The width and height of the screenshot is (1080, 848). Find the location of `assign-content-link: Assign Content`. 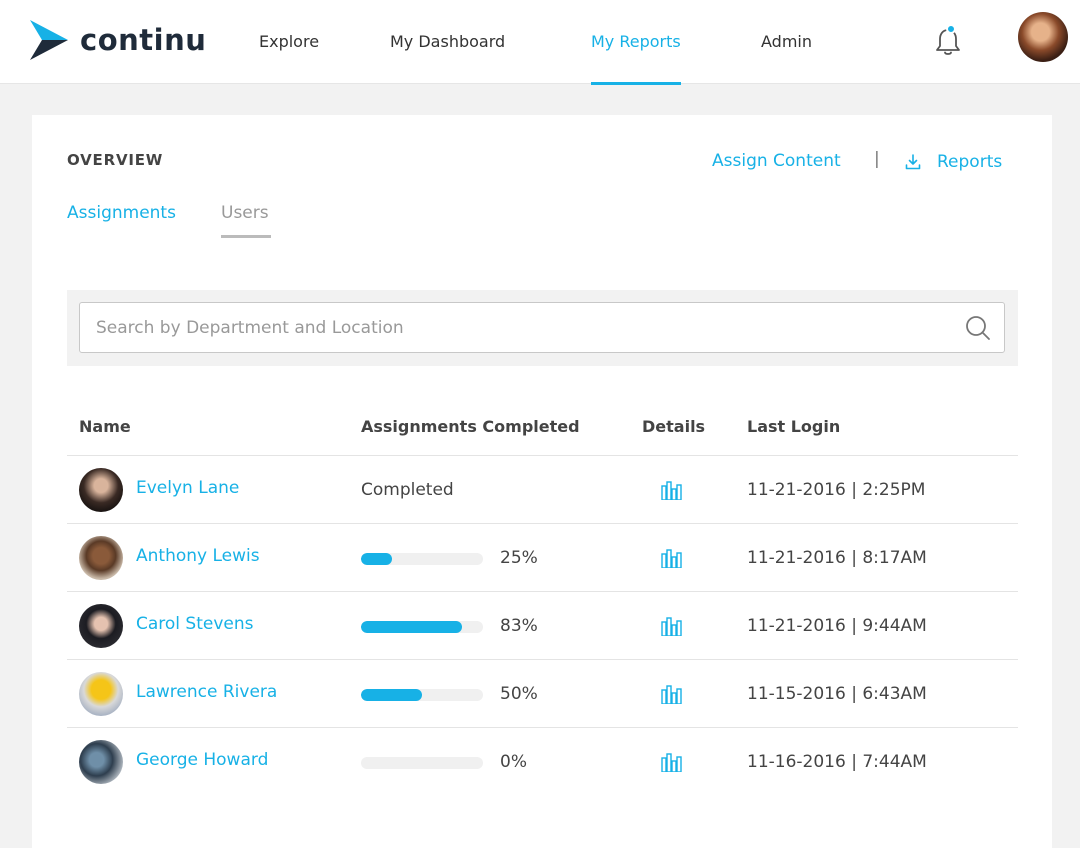

assign-content-link: Assign Content is located at coordinates (776, 161).